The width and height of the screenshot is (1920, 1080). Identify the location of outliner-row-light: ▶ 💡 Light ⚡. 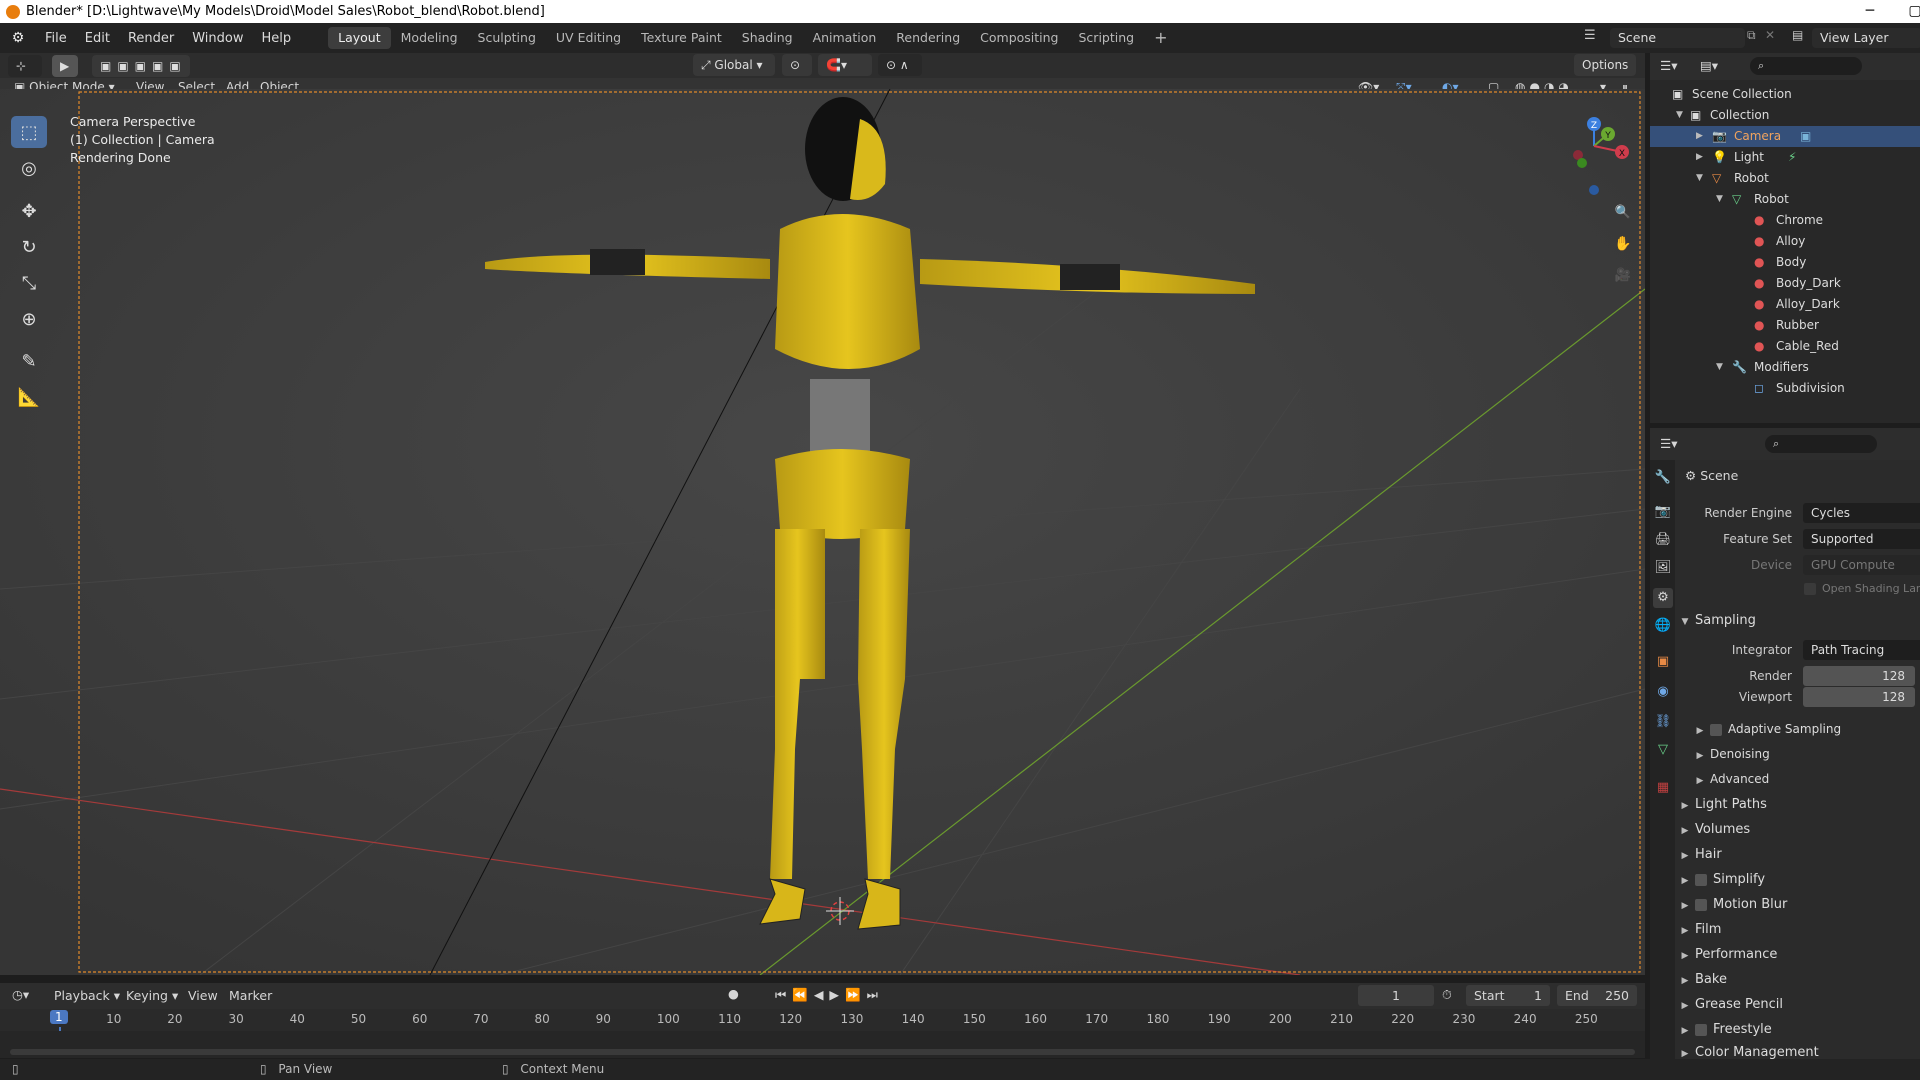
(1785, 157).